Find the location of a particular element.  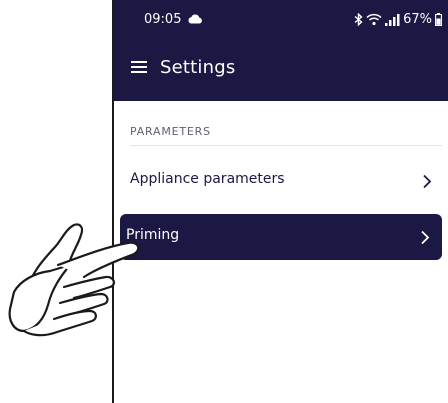

bluetooth-icon is located at coordinates (358, 19).